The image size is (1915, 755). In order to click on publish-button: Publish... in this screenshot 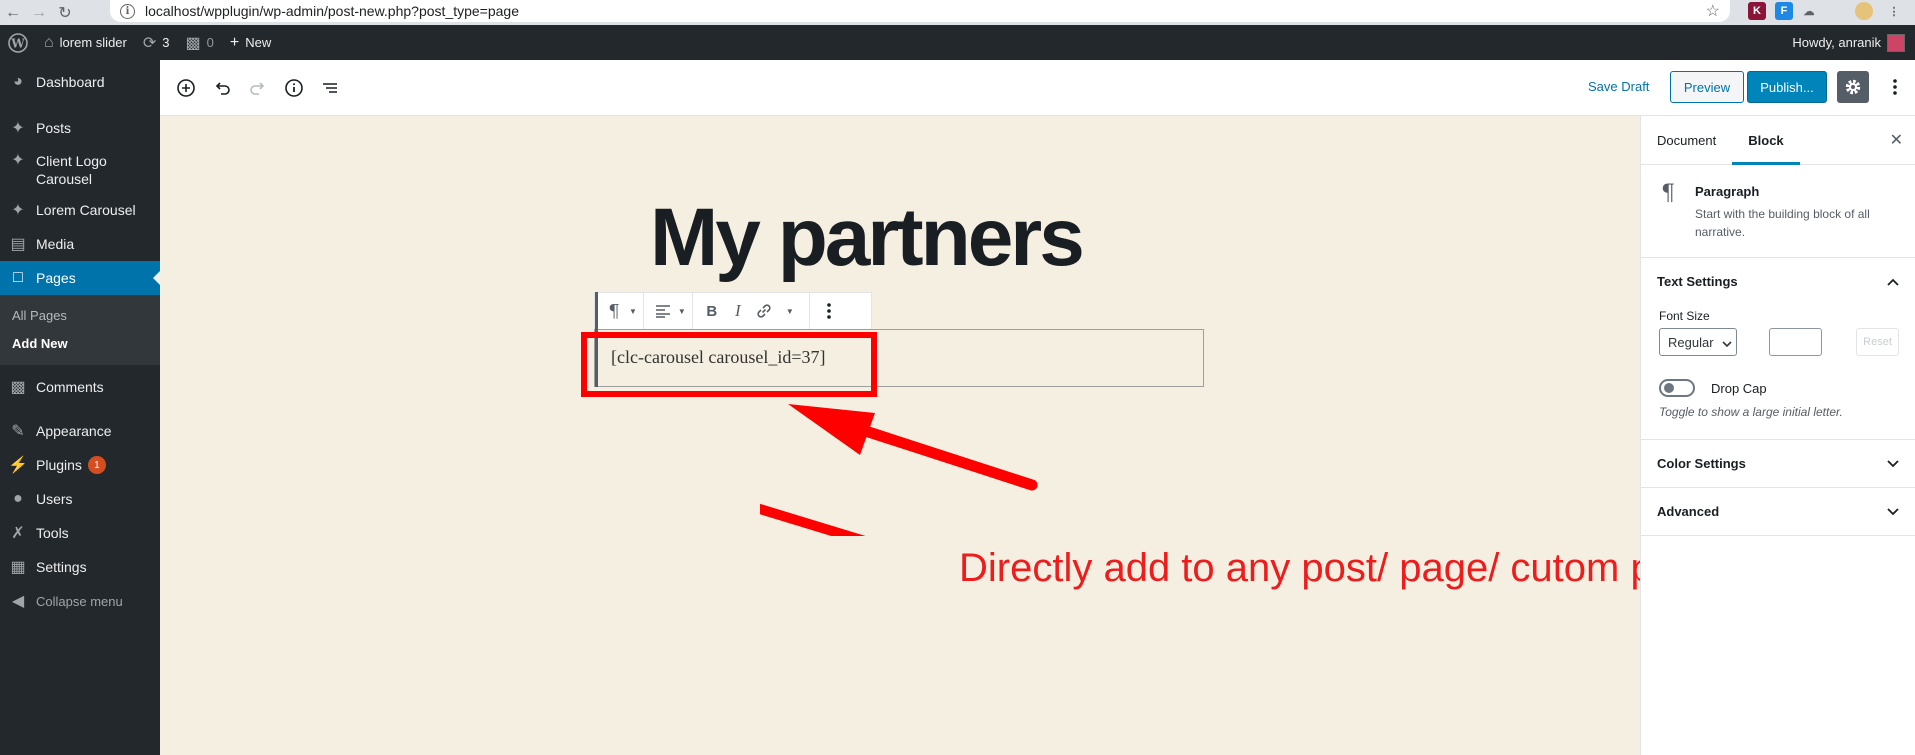, I will do `click(1787, 87)`.